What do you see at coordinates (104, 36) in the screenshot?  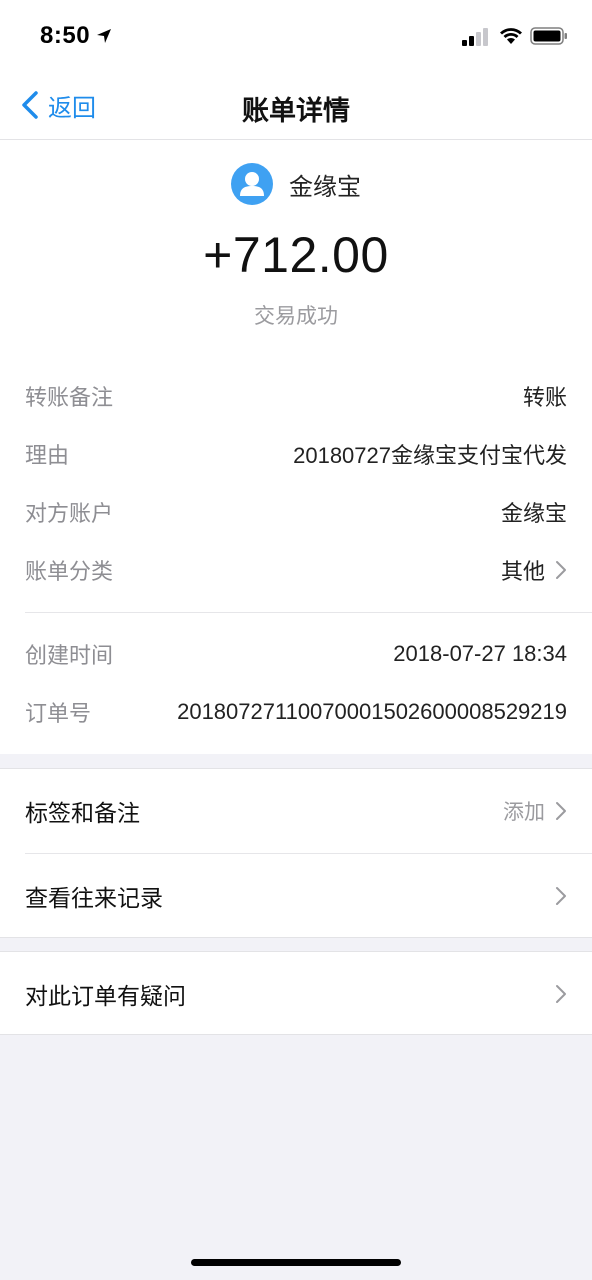 I see `location-arrow-icon` at bounding box center [104, 36].